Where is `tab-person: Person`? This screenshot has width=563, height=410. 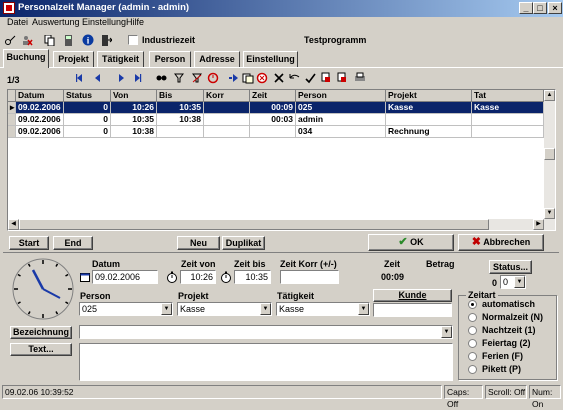
tab-person: Person is located at coordinates (170, 59).